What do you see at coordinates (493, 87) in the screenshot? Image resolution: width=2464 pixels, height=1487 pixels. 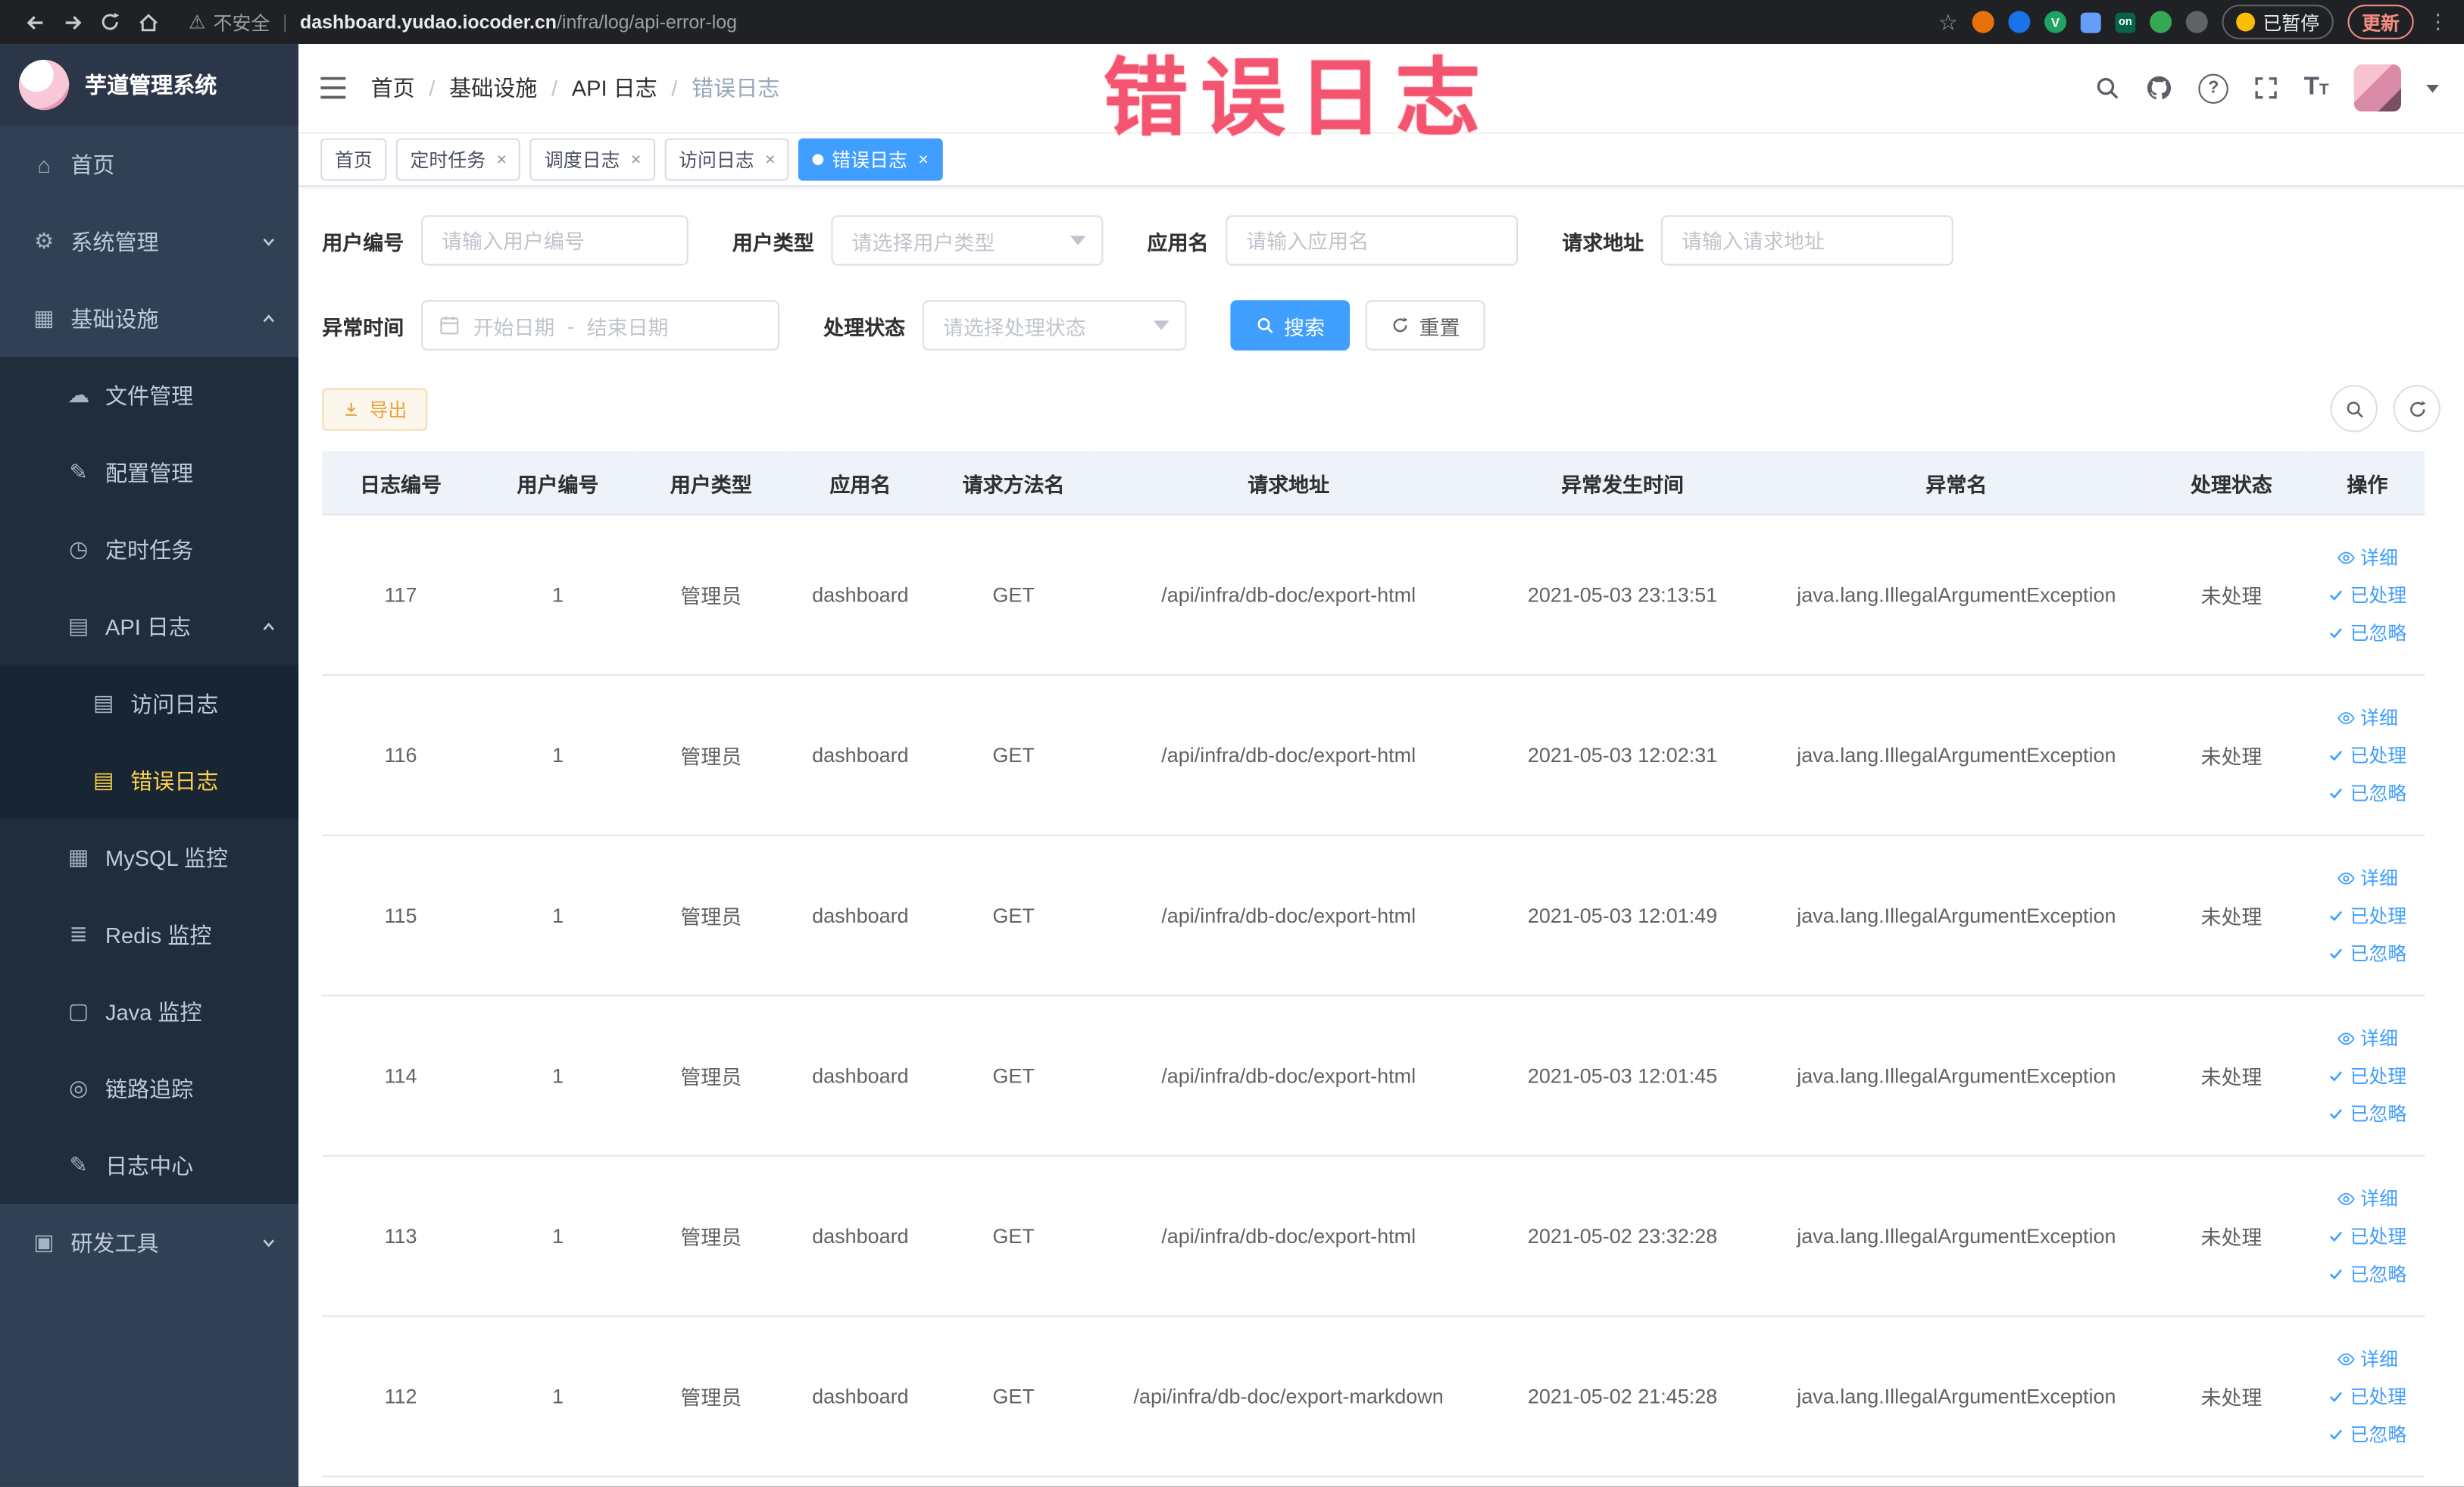 I see `breadcrumb-item: 基础设施` at bounding box center [493, 87].